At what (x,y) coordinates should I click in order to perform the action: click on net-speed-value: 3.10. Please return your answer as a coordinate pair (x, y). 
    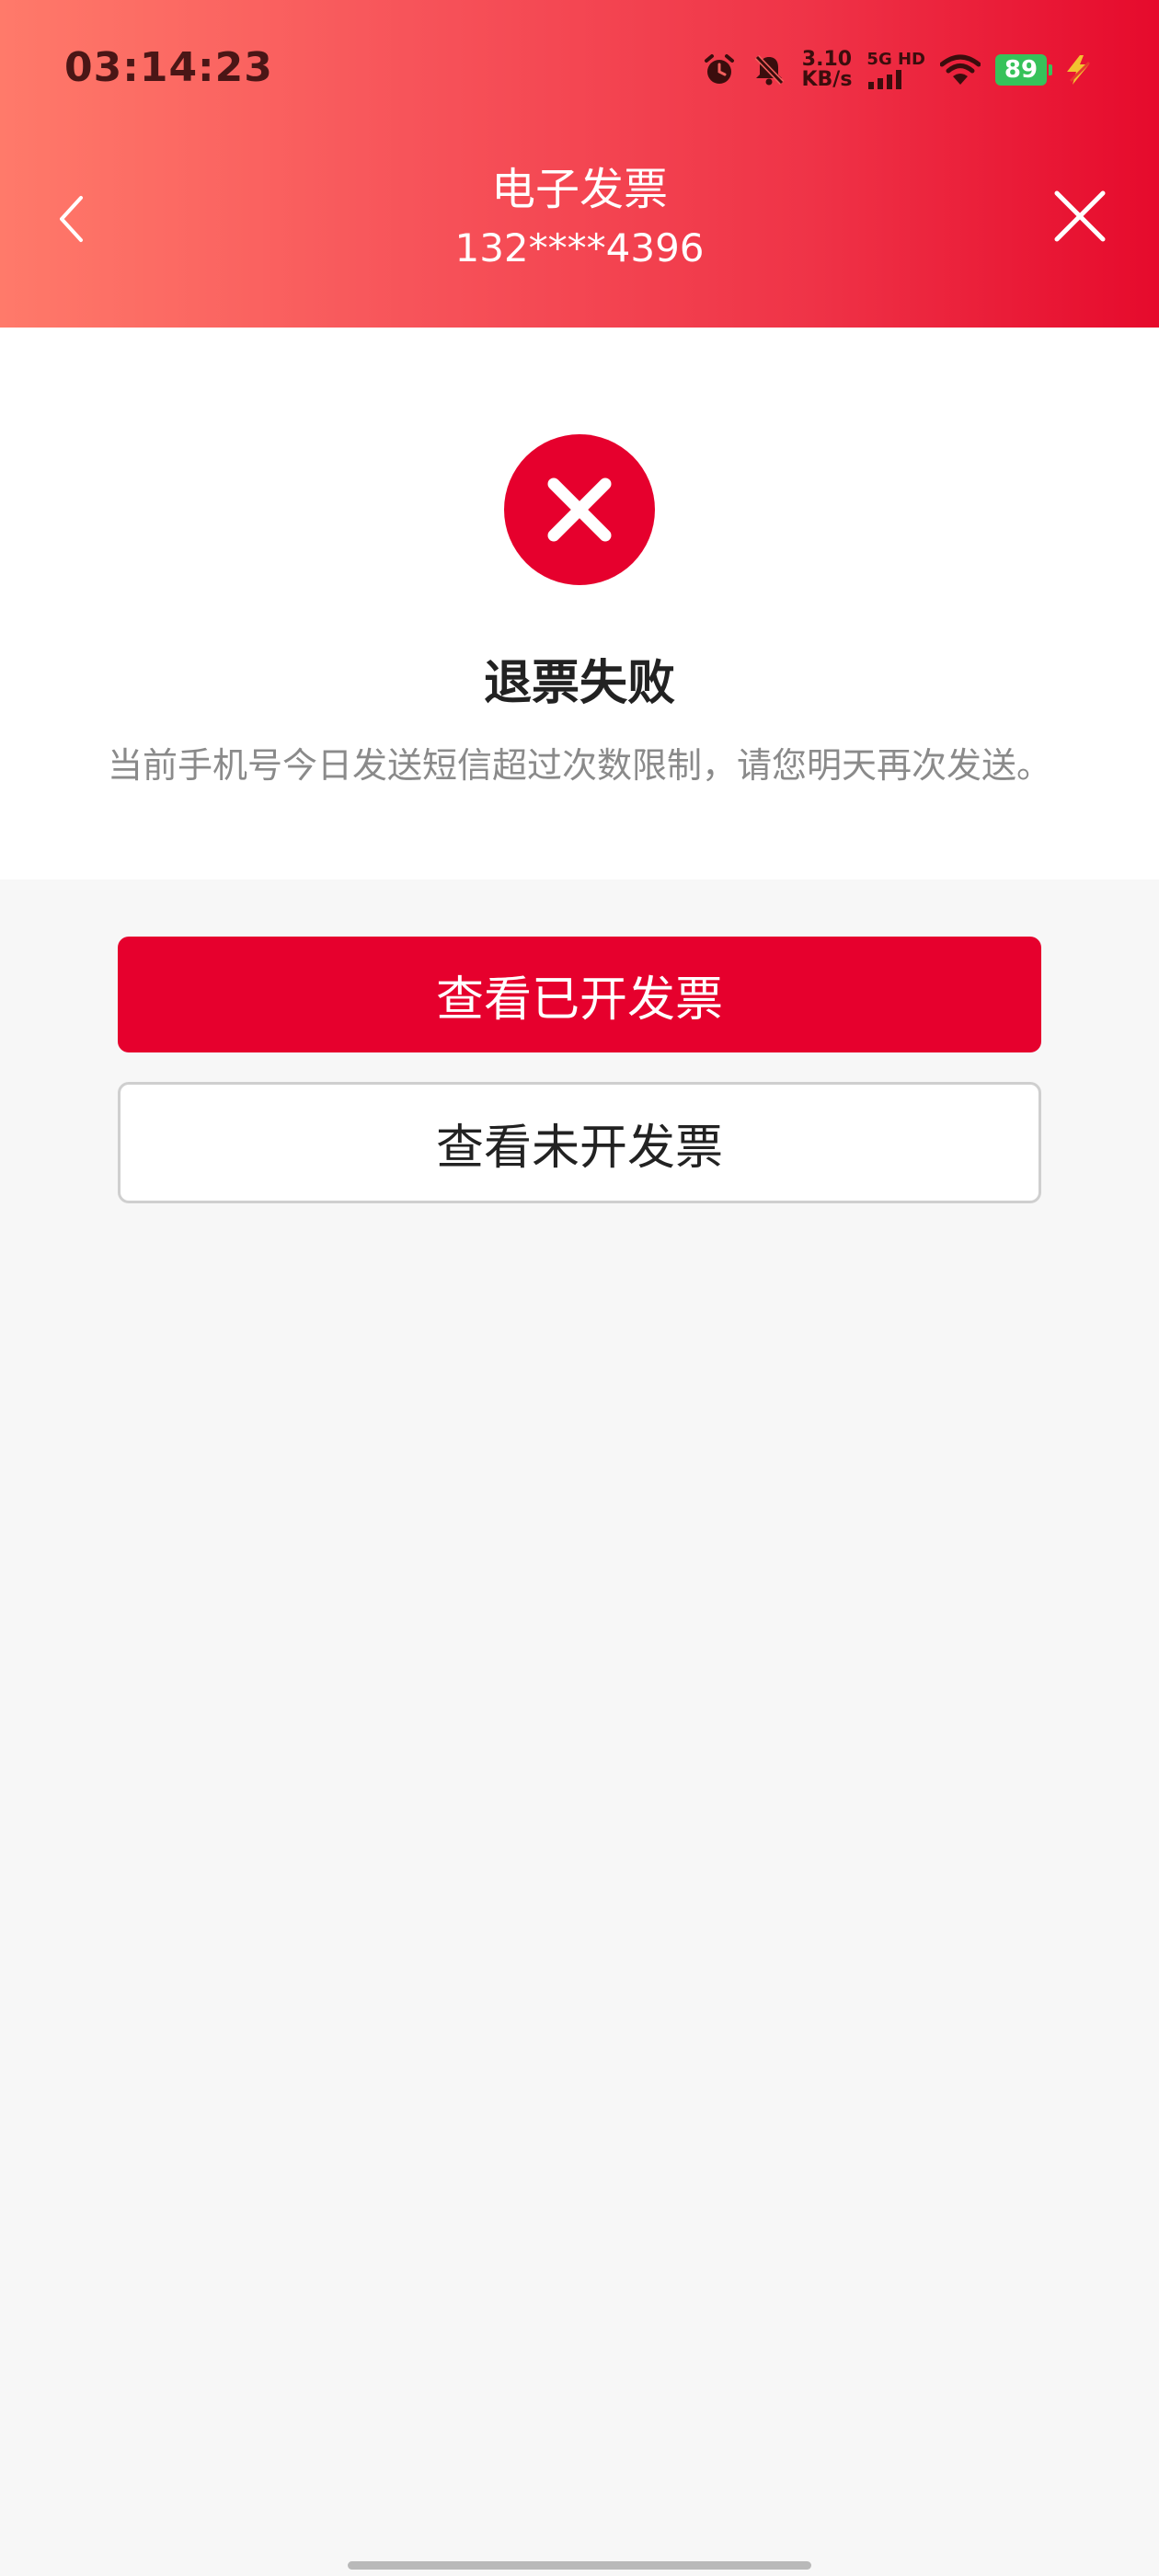
    Looking at the image, I should click on (827, 59).